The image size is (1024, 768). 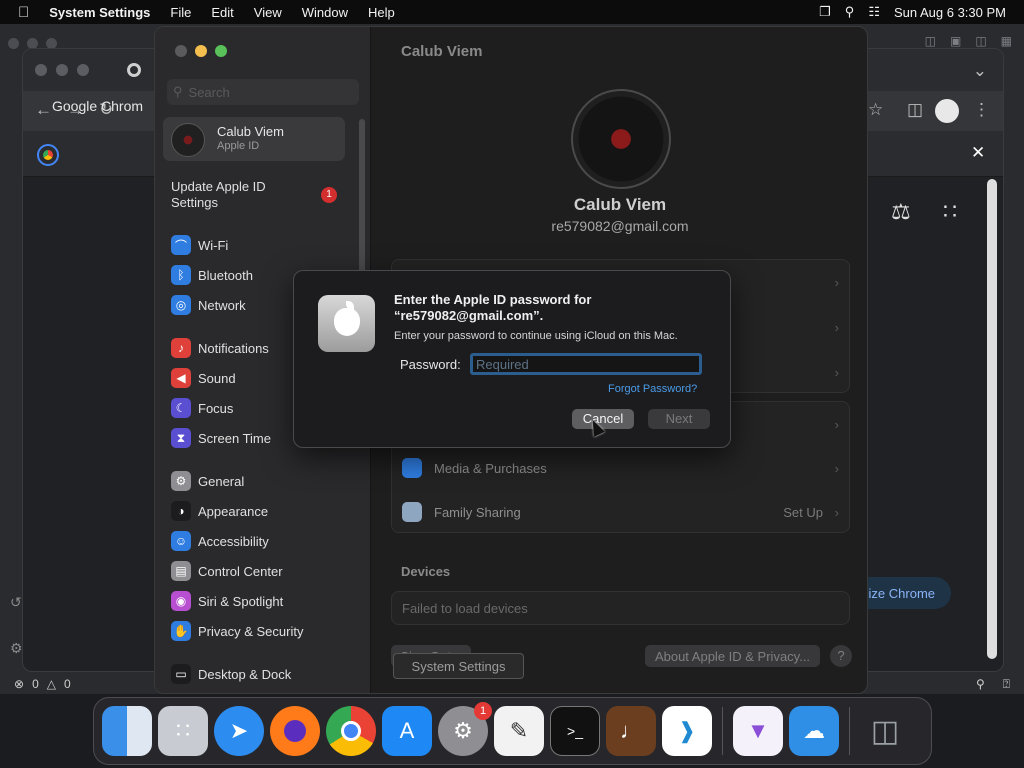 What do you see at coordinates (968, 41) in the screenshot?
I see `layout-toggle-icons: ◫ ▣ ◫ ▦` at bounding box center [968, 41].